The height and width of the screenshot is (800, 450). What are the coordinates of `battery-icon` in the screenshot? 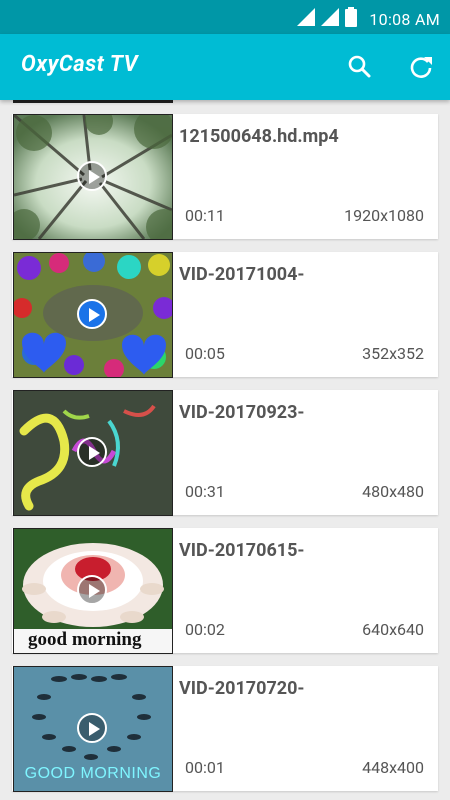 It's located at (351, 19).